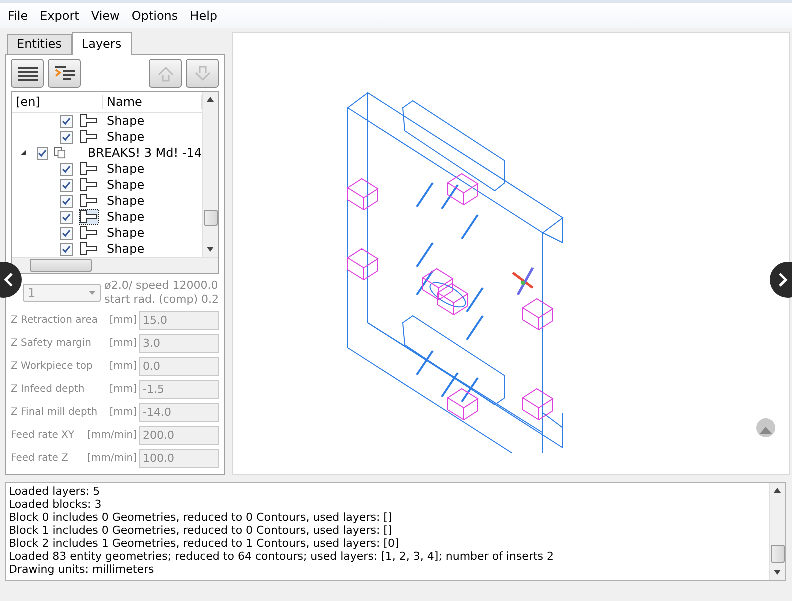 This screenshot has width=792, height=601. What do you see at coordinates (161, 286) in the screenshot?
I see `tool-description: ø2.0/ speed 12000.0` at bounding box center [161, 286].